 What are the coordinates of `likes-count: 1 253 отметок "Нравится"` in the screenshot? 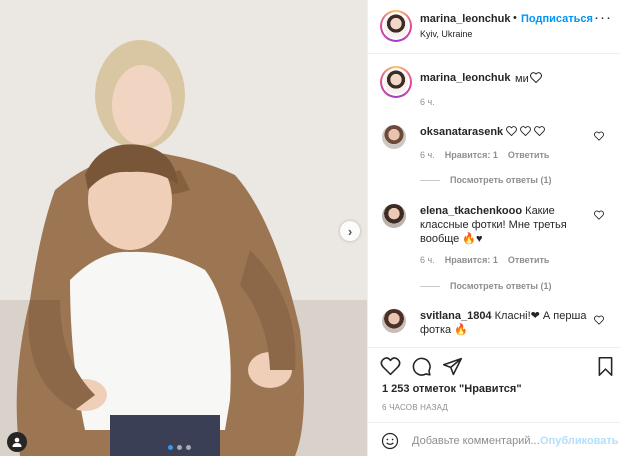 It's located at (452, 389).